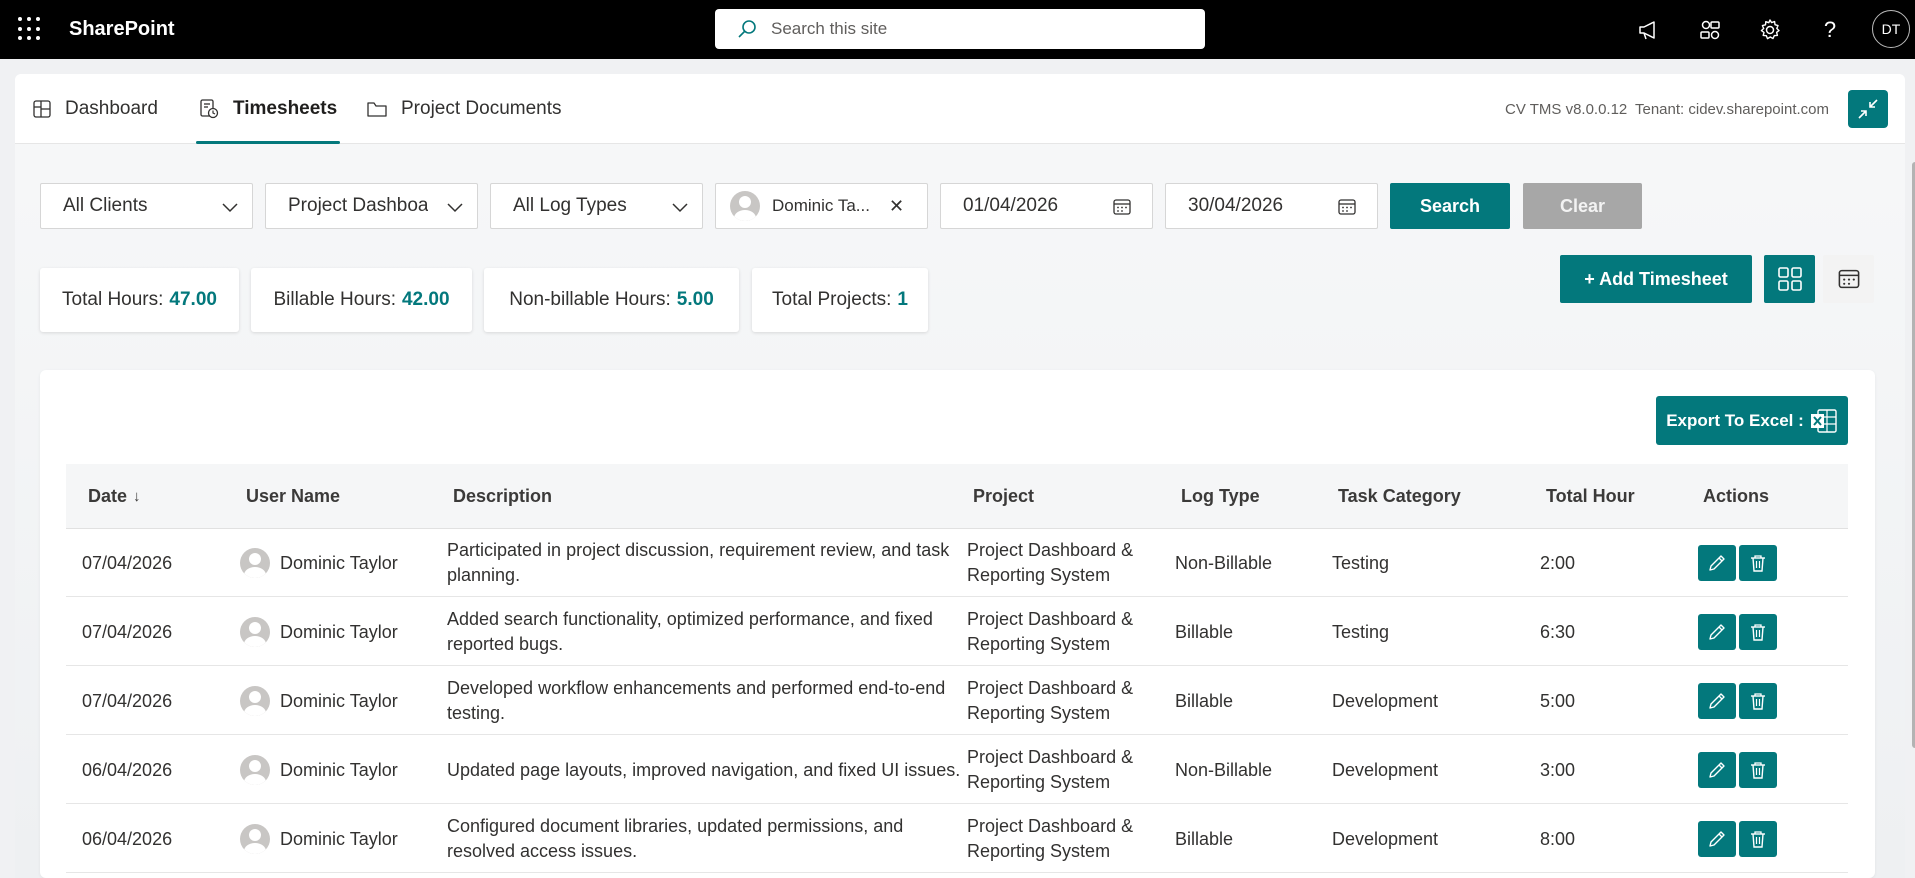  I want to click on cell-task-category: Testing, so click(1361, 631).